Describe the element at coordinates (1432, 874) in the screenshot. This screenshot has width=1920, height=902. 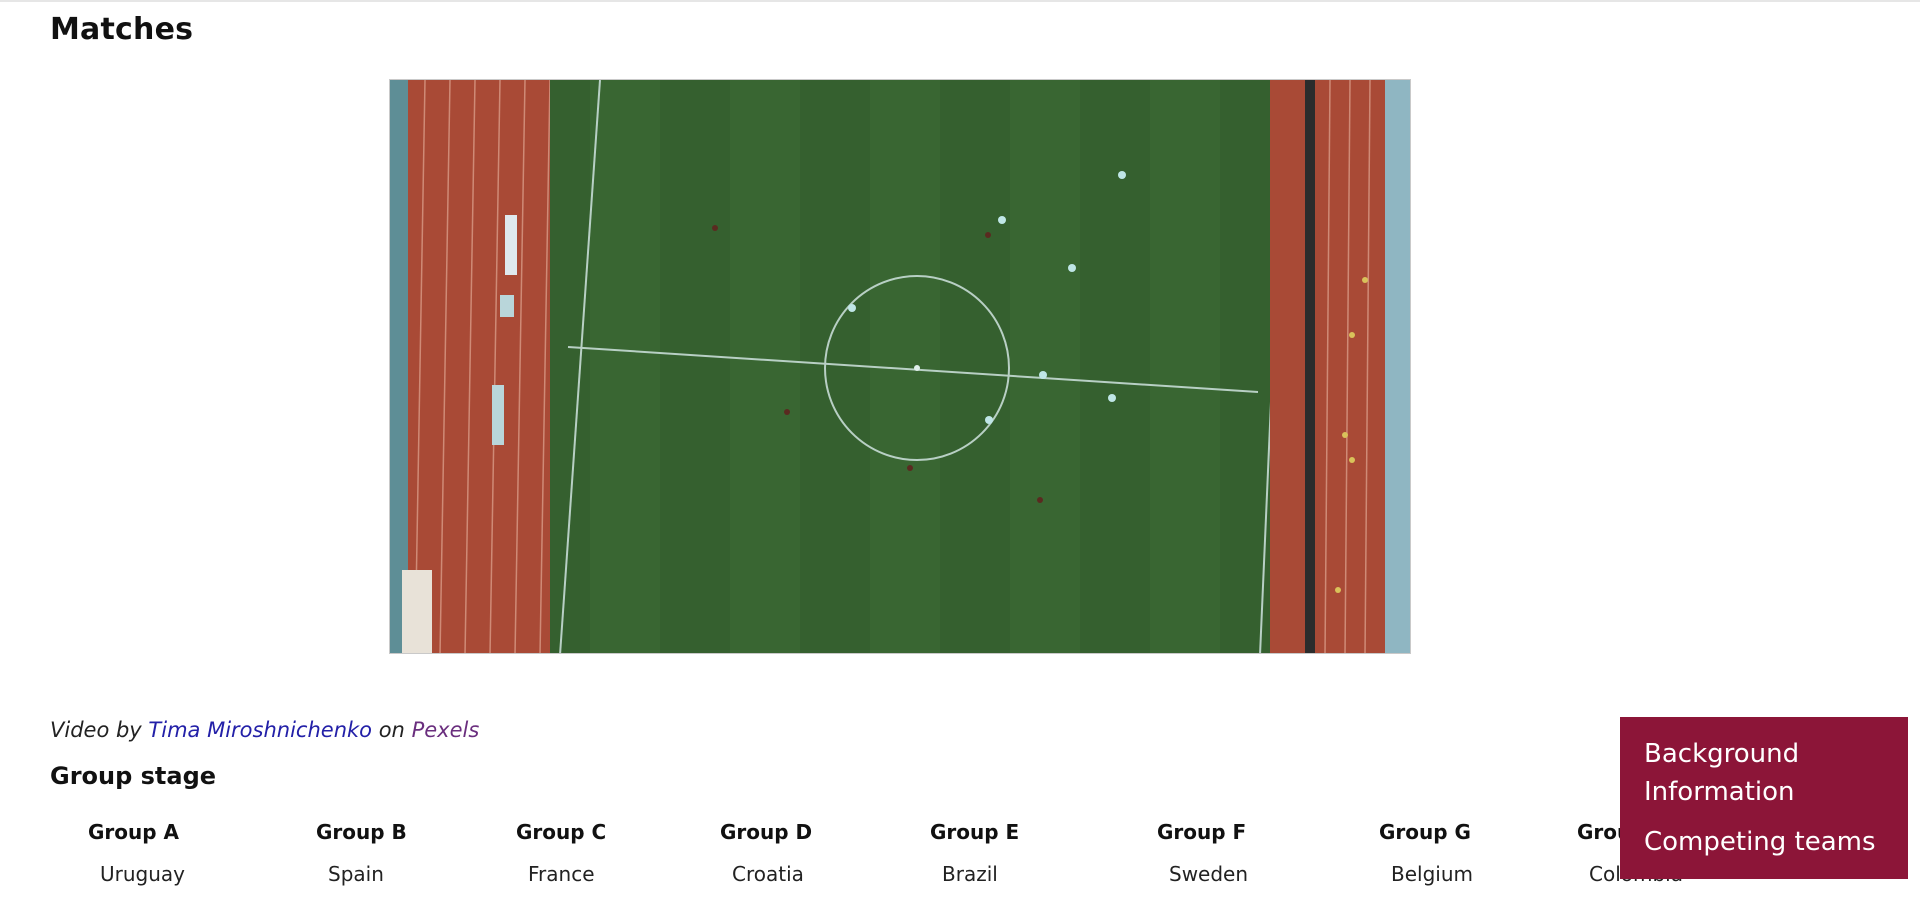
I see `group-team: Belgium` at that location.